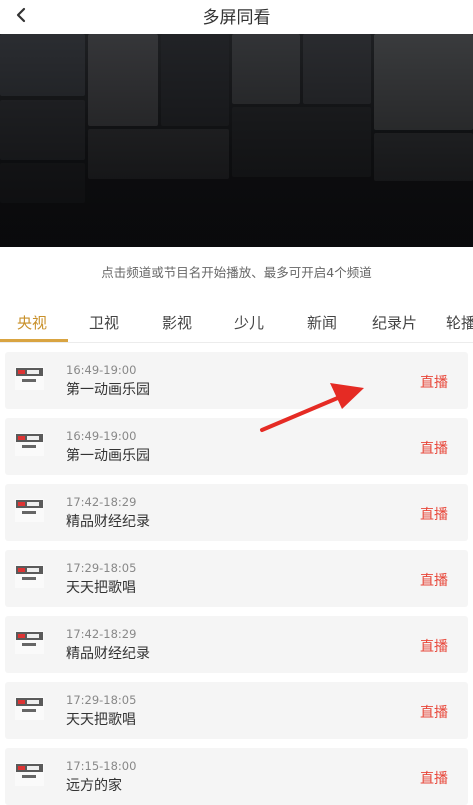  Describe the element at coordinates (459, 322) in the screenshot. I see `tab-rotation: 轮播` at that location.